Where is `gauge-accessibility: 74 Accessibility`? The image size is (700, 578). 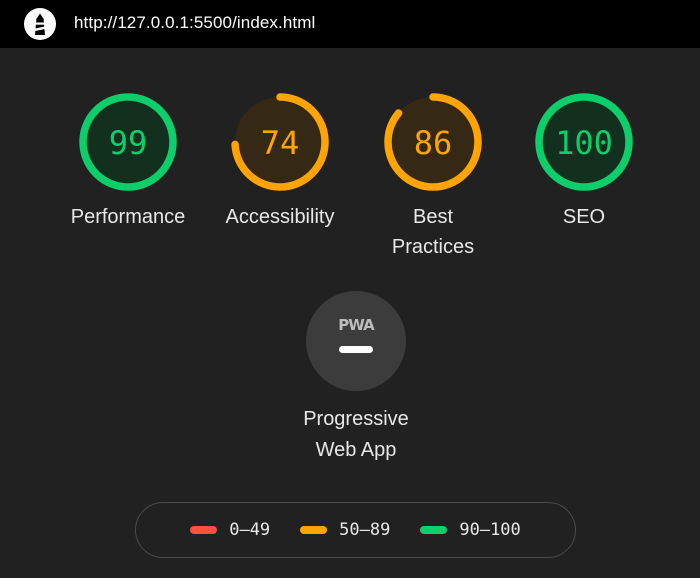
gauge-accessibility: 74 Accessibility is located at coordinates (280, 162).